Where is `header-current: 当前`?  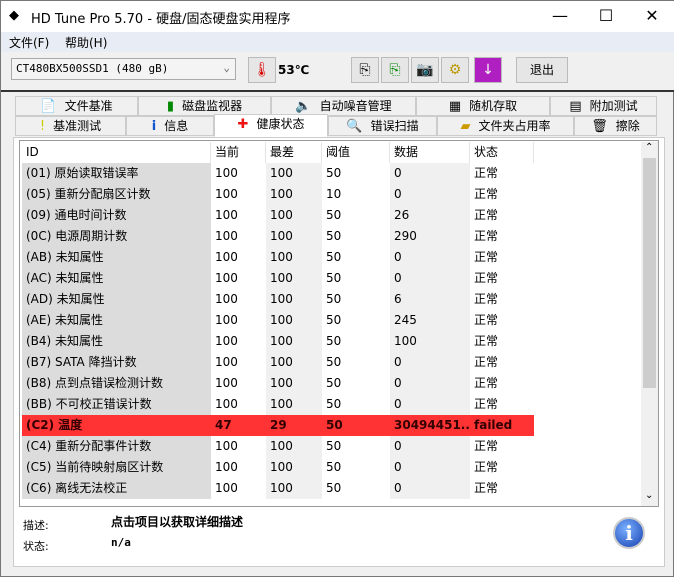 header-current: 当前 is located at coordinates (238, 152).